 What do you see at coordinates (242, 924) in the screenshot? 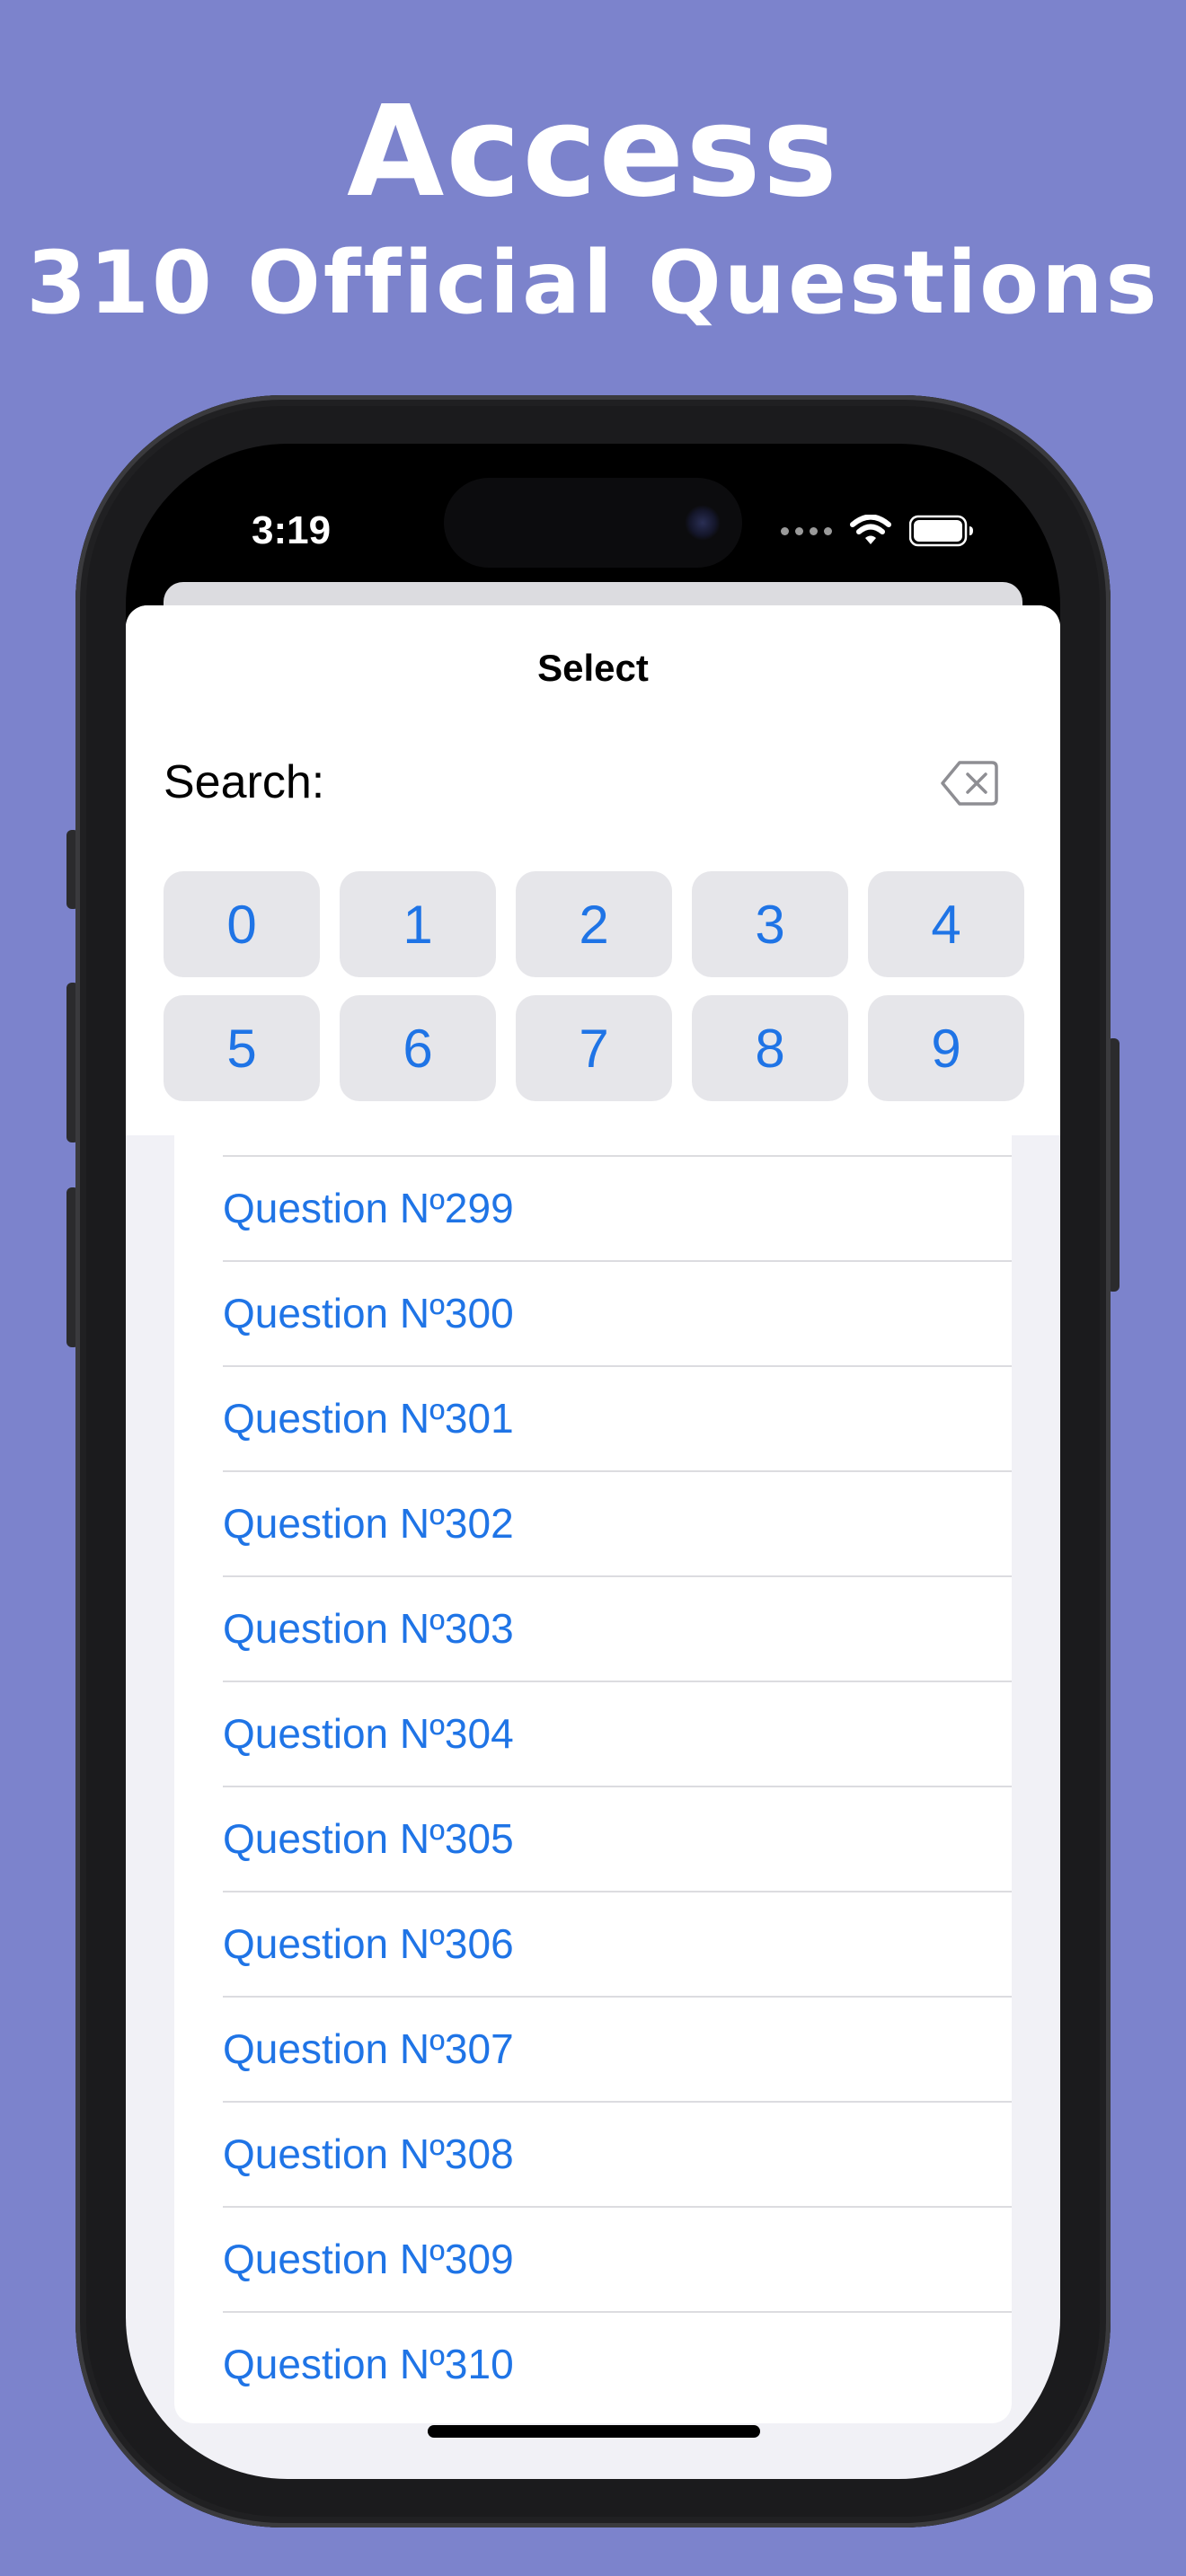
I see `key-0: 0` at bounding box center [242, 924].